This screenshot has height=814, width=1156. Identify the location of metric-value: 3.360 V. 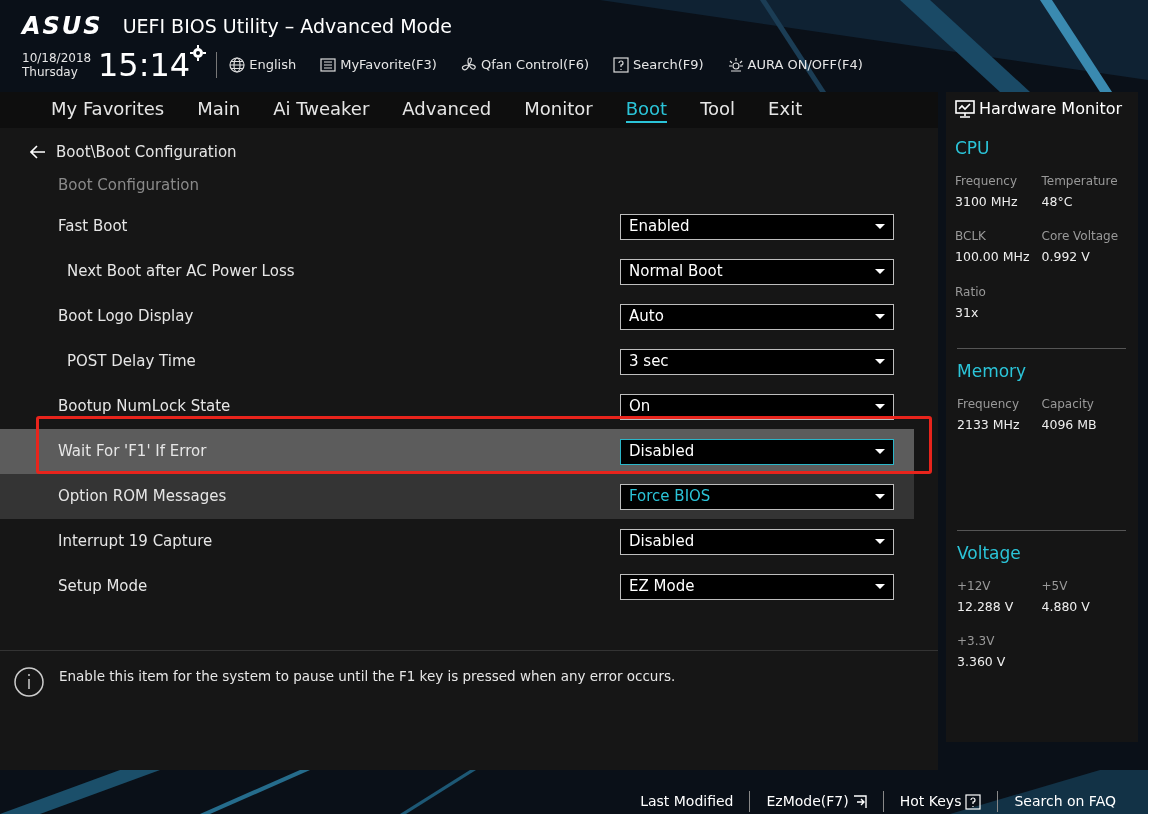
(982, 662).